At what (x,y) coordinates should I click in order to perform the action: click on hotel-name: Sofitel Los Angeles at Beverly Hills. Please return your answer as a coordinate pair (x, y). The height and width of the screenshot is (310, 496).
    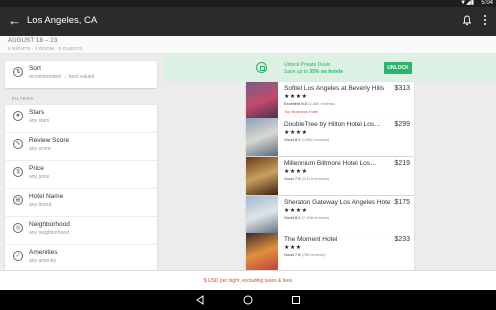
    Looking at the image, I should click on (334, 88).